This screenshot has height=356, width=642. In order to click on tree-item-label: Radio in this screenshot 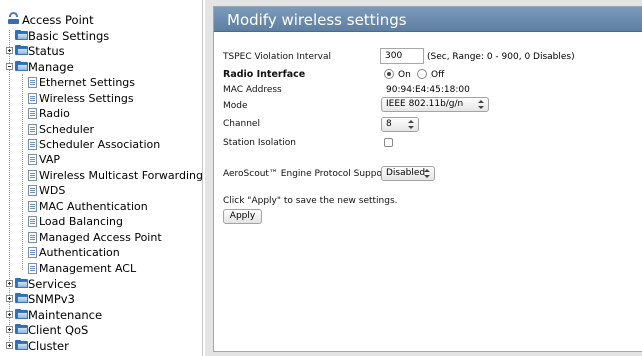, I will do `click(54, 113)`.